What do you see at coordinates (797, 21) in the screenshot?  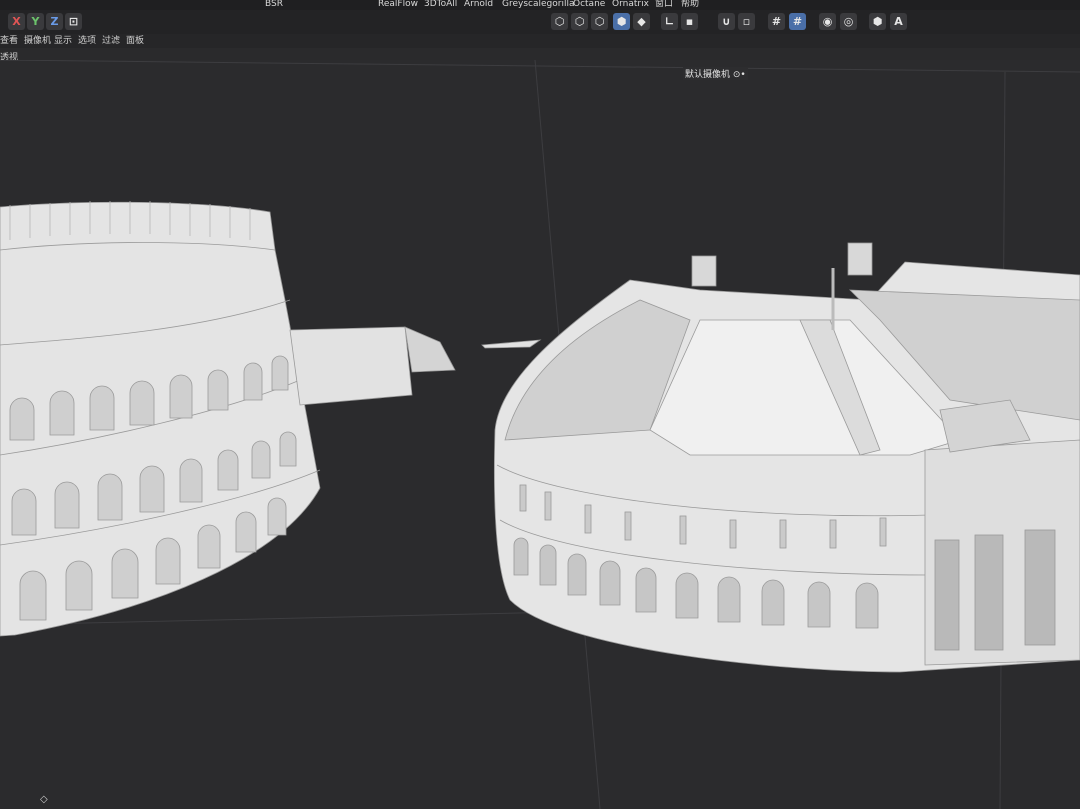 I see `grid-snap-icon: #` at bounding box center [797, 21].